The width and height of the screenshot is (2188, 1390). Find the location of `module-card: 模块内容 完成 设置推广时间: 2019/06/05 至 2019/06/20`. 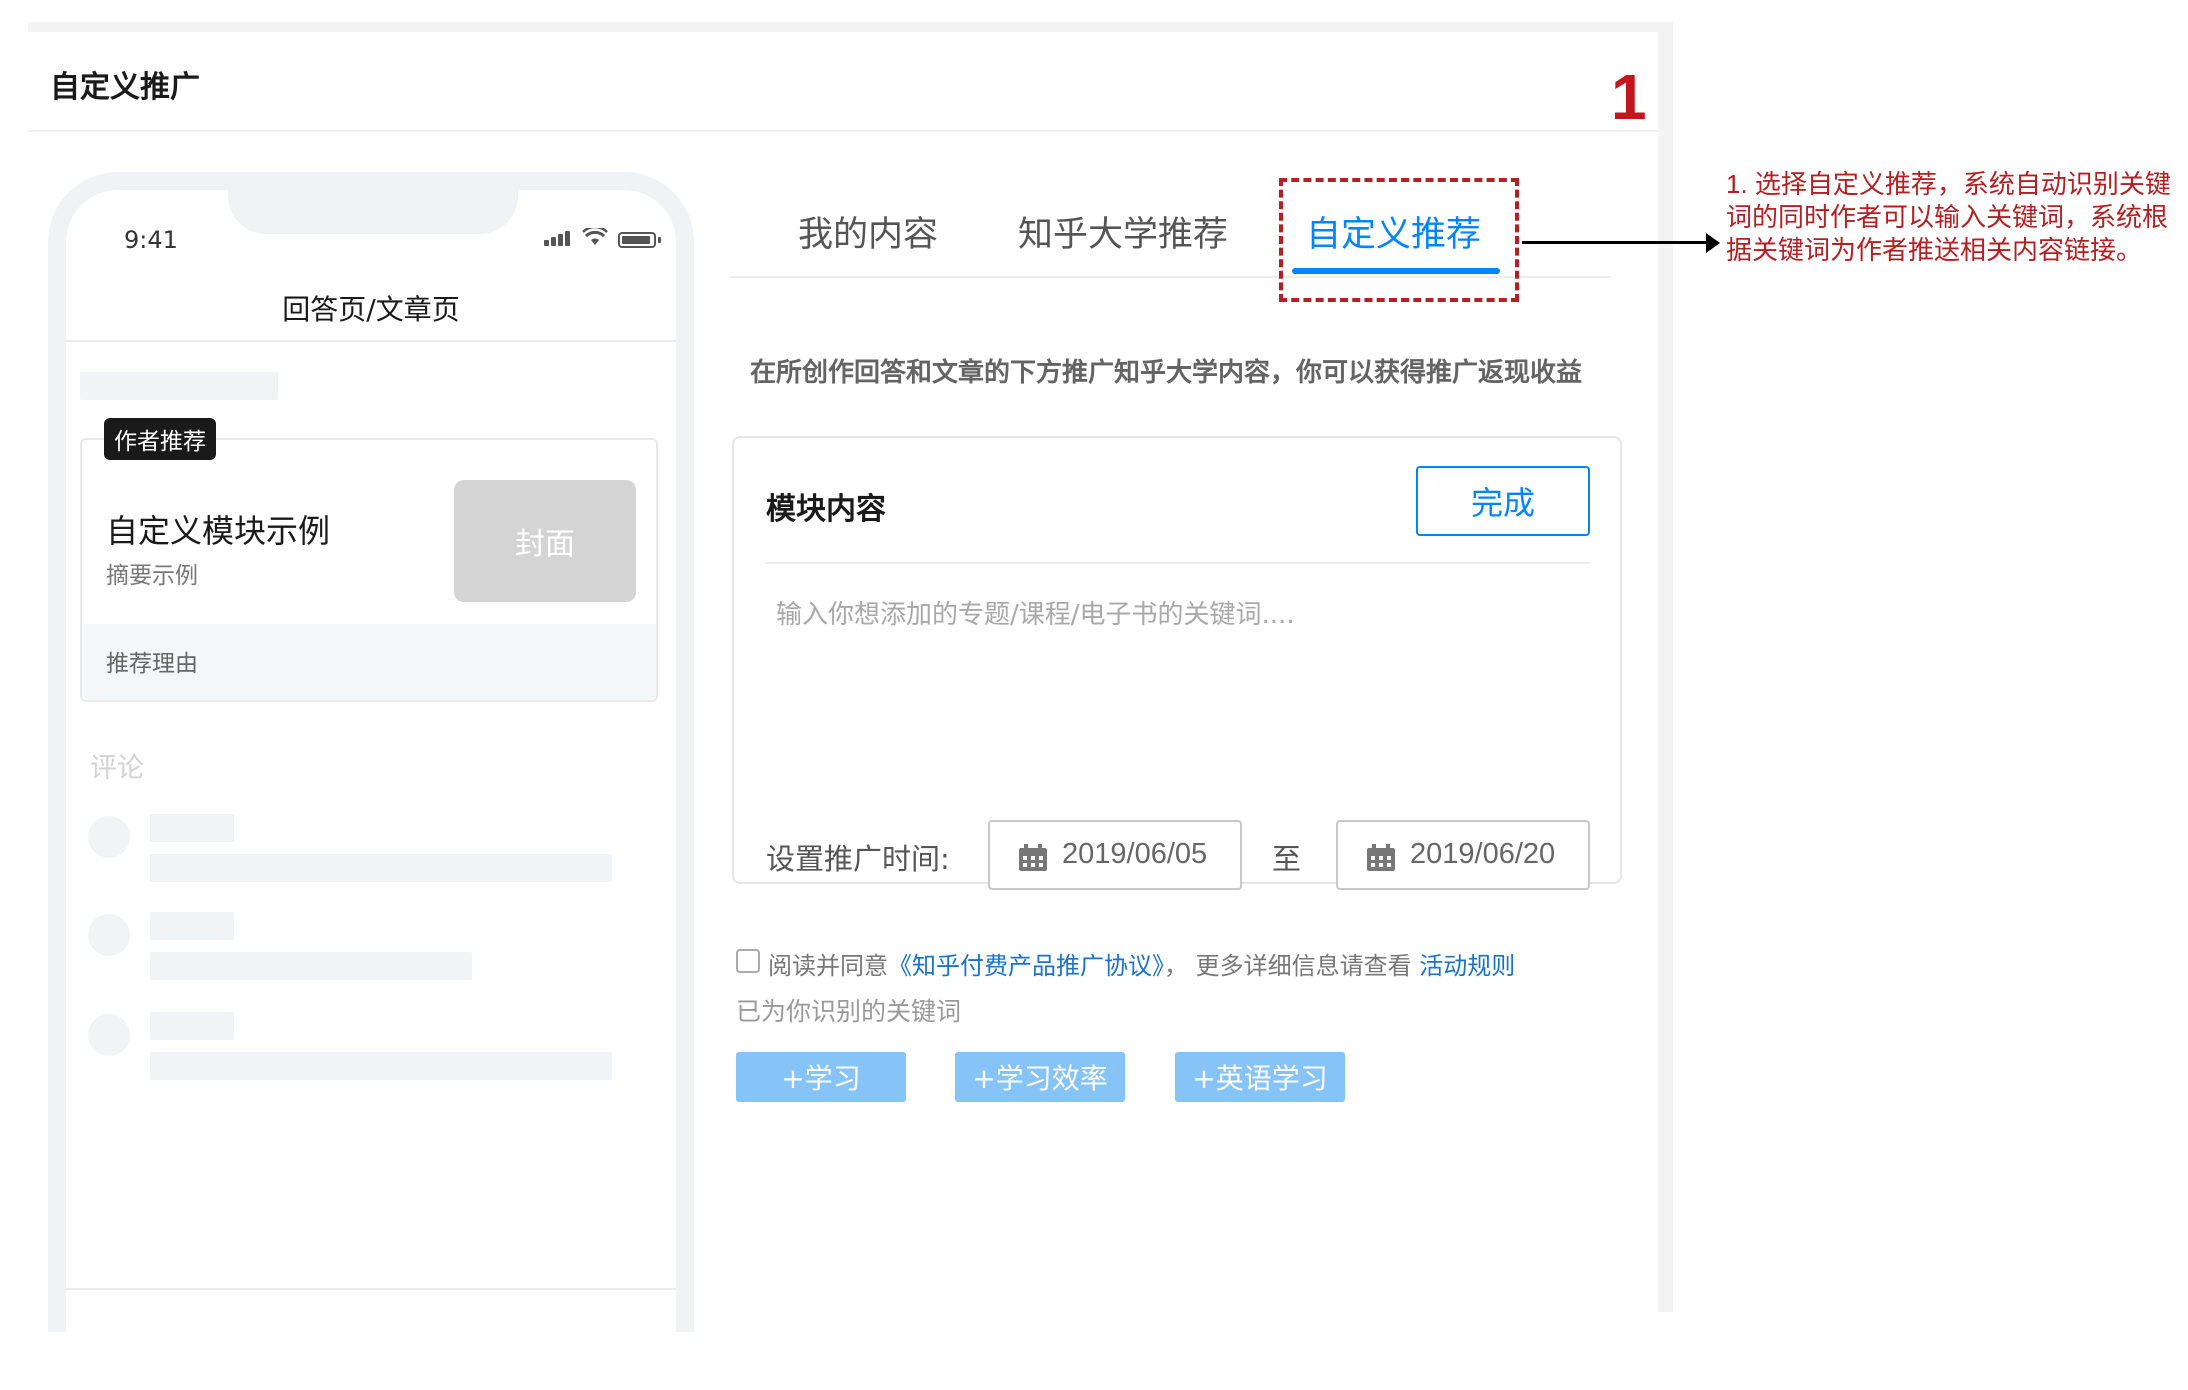

module-card: 模块内容 完成 设置推广时间: 2019/06/05 至 2019/06/20 is located at coordinates (1177, 663).